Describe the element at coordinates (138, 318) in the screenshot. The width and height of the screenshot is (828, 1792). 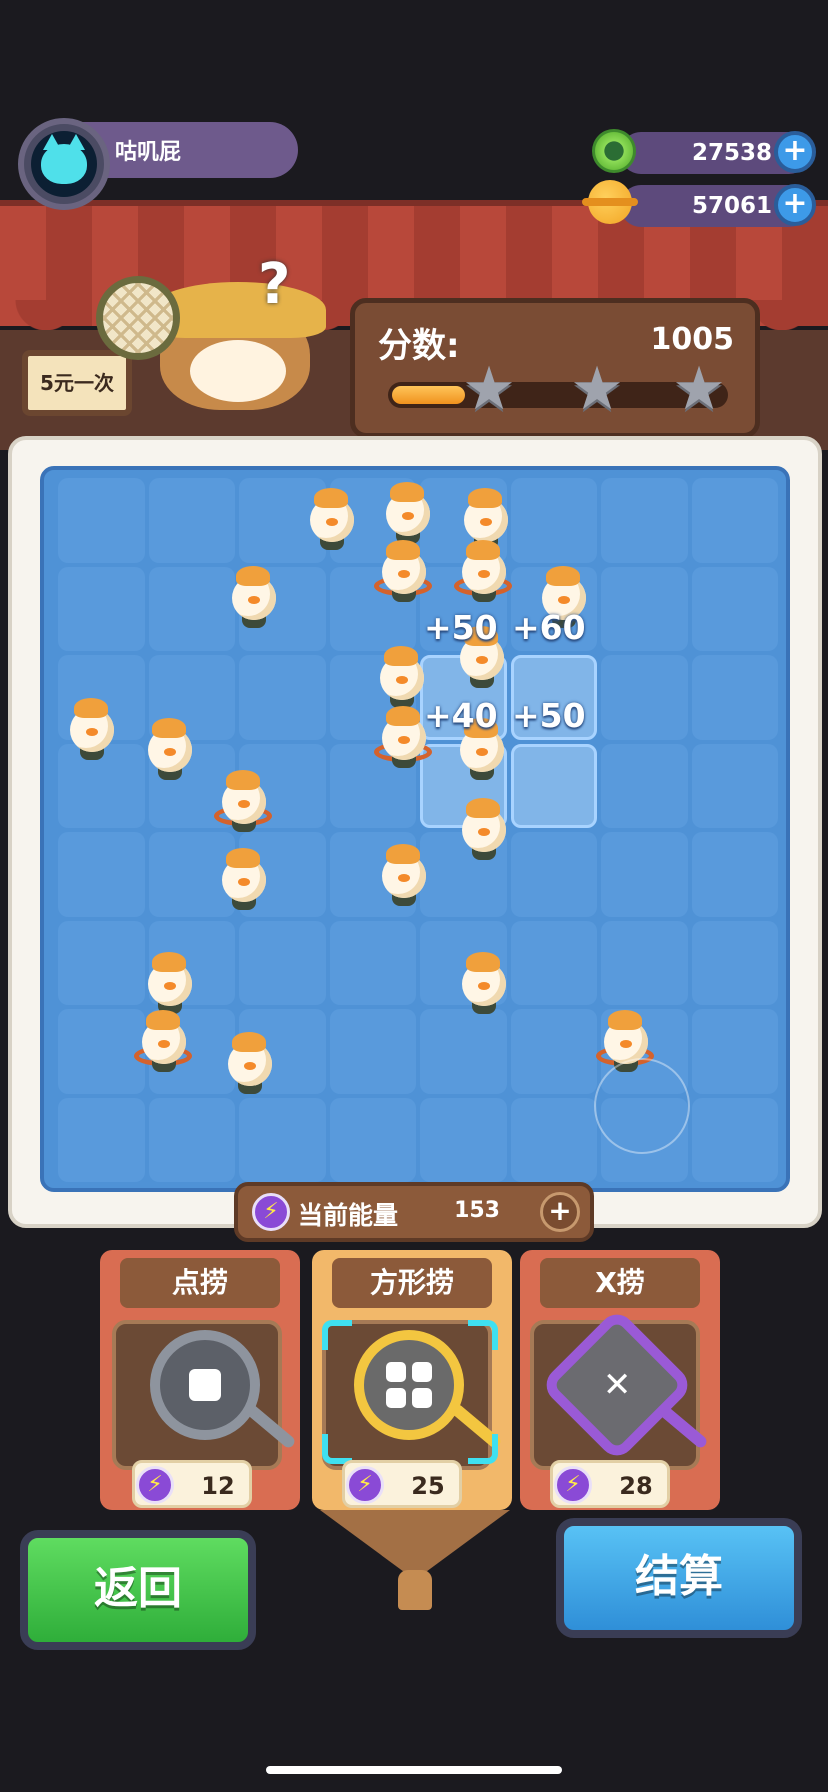
I see `fishing-net-icon` at that location.